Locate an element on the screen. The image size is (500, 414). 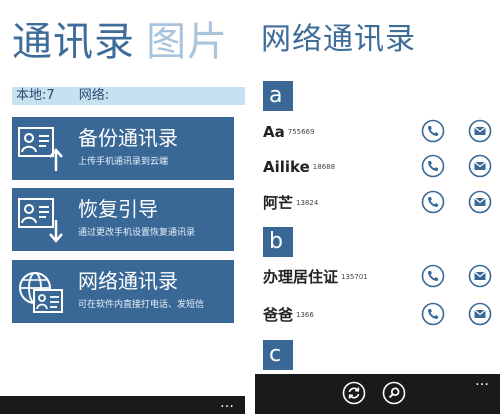
contact-name-line: 阿芒 13824 is located at coordinates (290, 203).